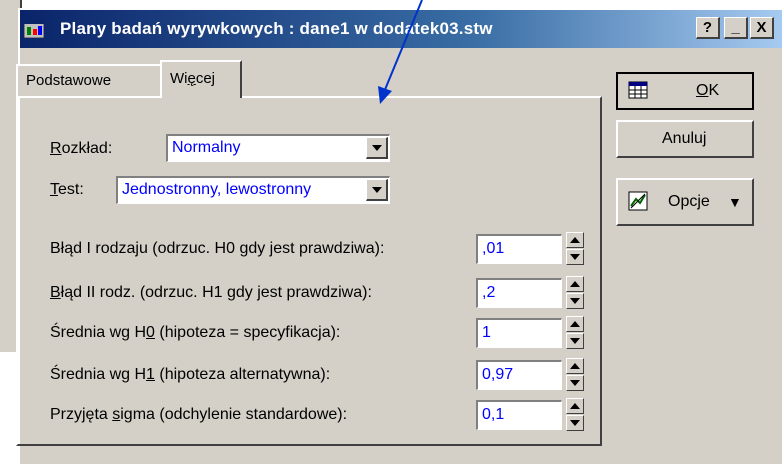 Image resolution: width=782 pixels, height=464 pixels. I want to click on help-button: ?, so click(708, 28).